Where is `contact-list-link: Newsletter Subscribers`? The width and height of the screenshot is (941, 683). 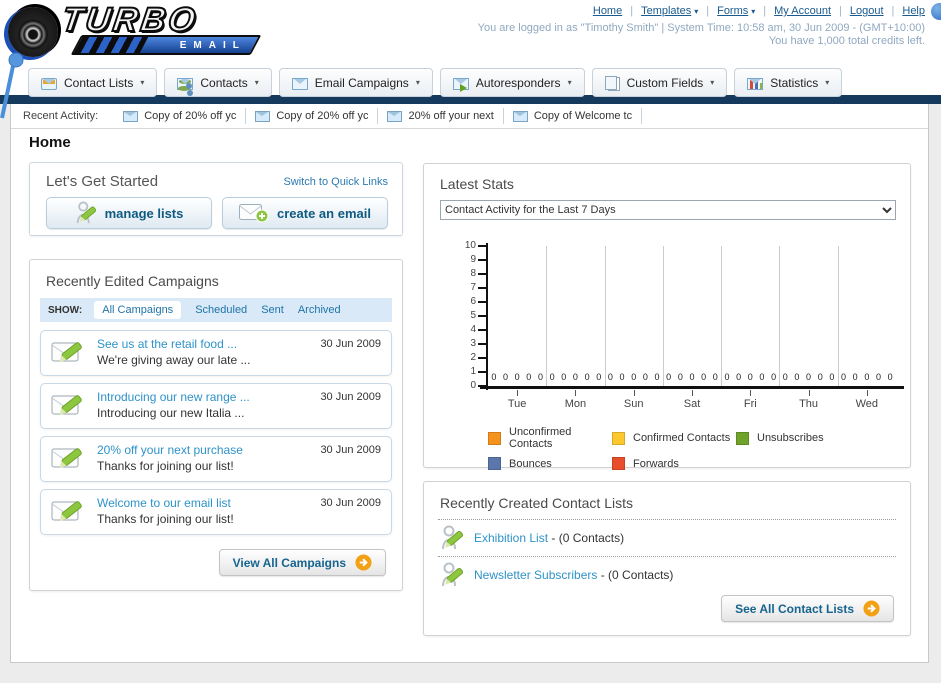
contact-list-link: Newsletter Subscribers is located at coordinates (535, 575).